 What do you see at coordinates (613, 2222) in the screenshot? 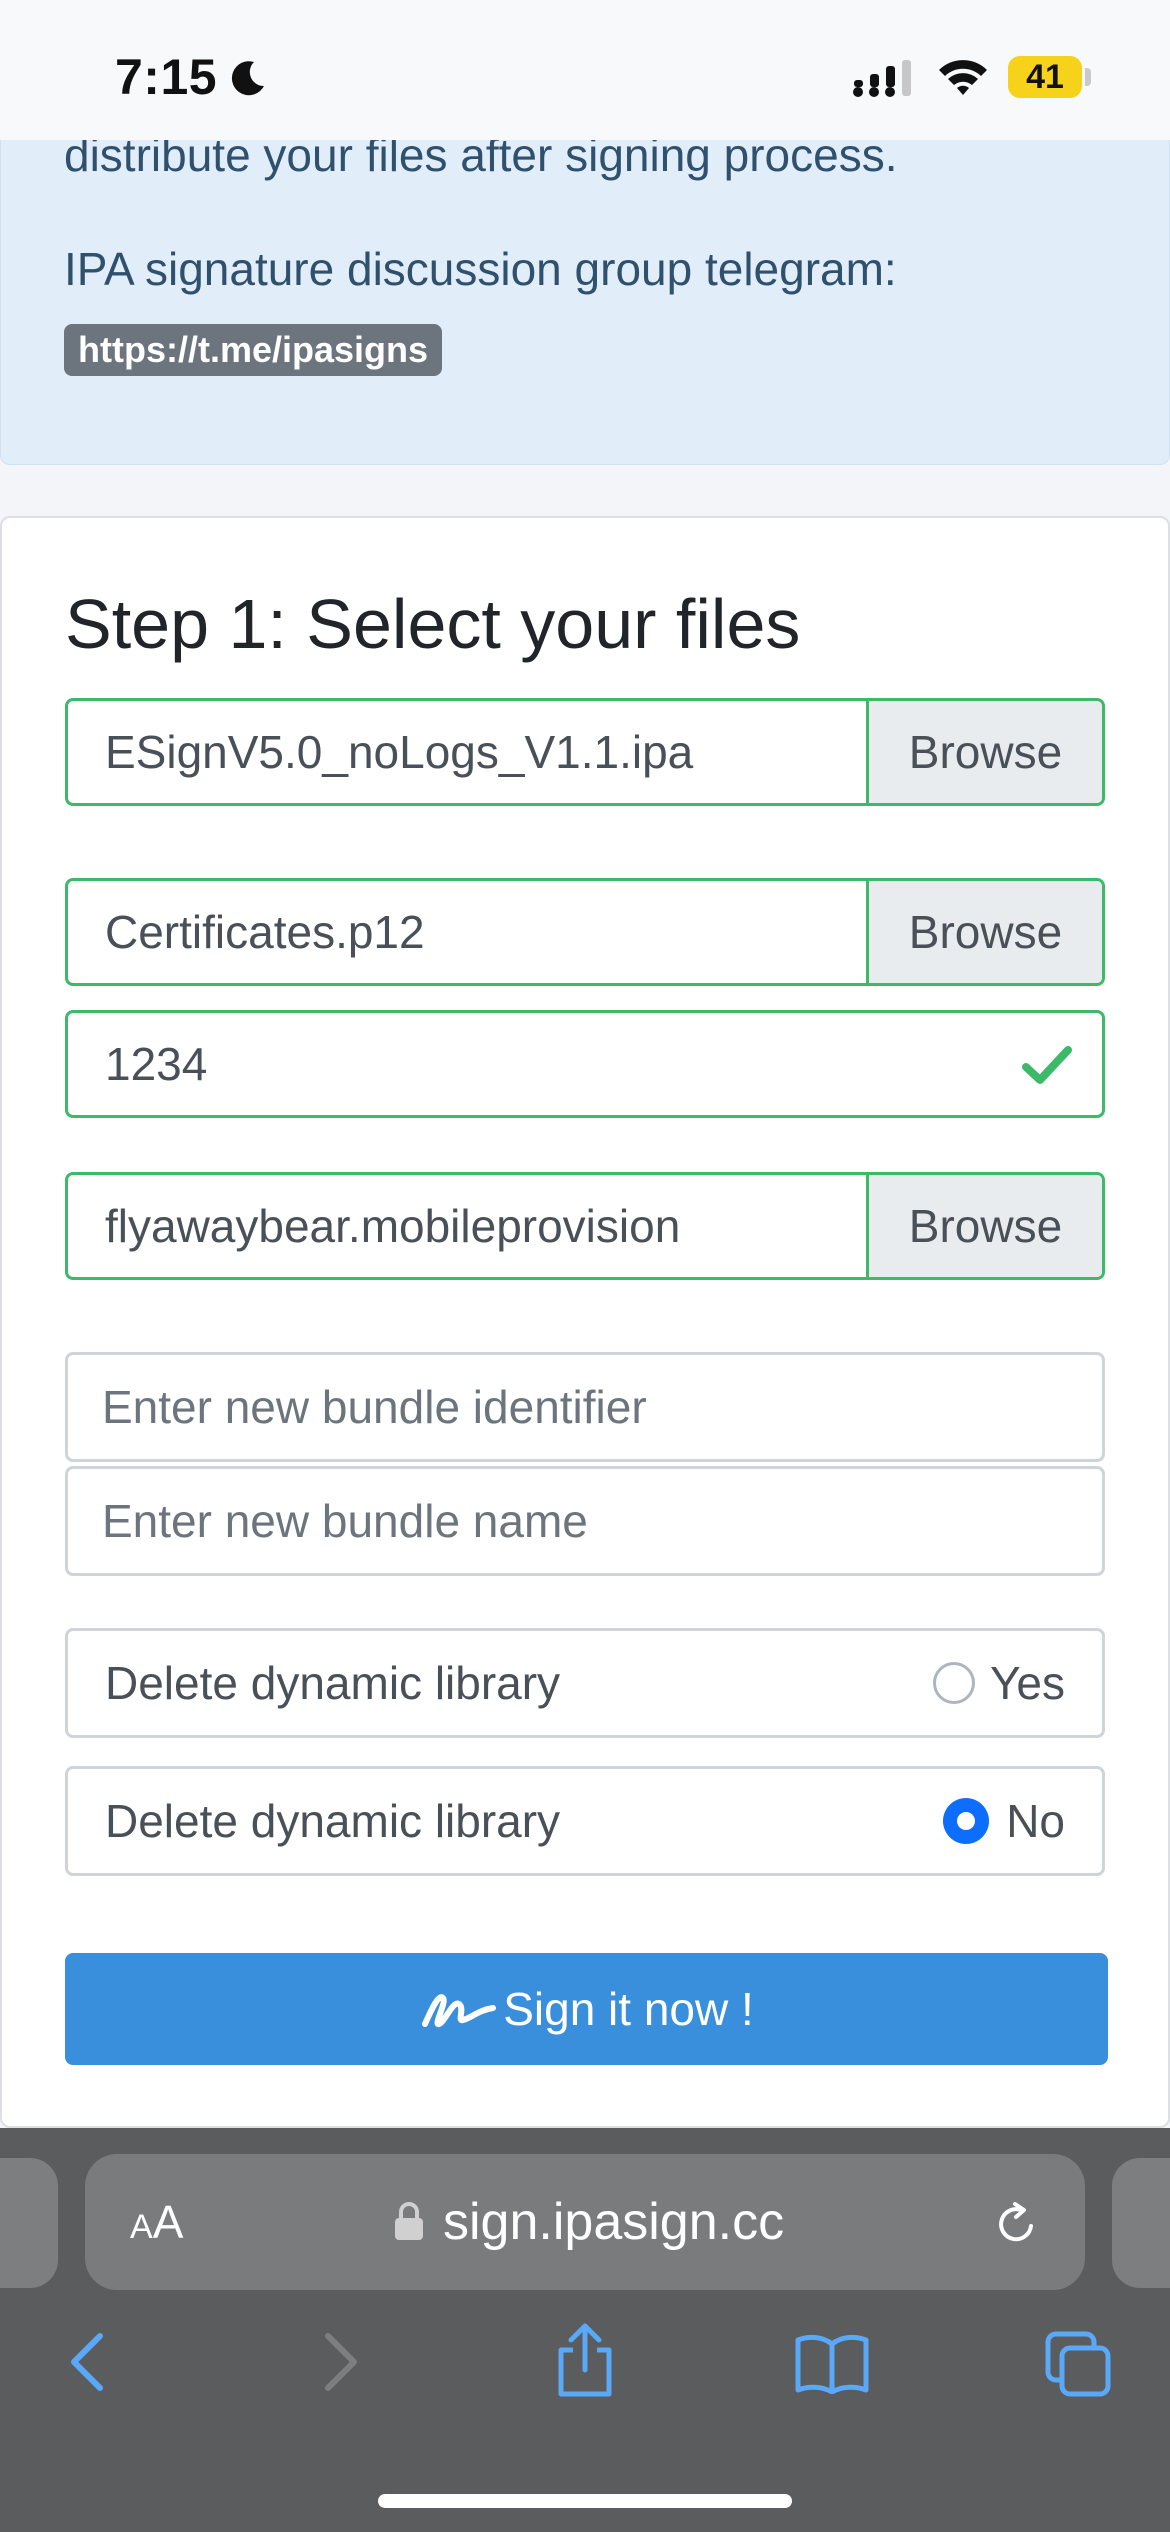
I see `url-text: sign.ipasign.cc` at bounding box center [613, 2222].